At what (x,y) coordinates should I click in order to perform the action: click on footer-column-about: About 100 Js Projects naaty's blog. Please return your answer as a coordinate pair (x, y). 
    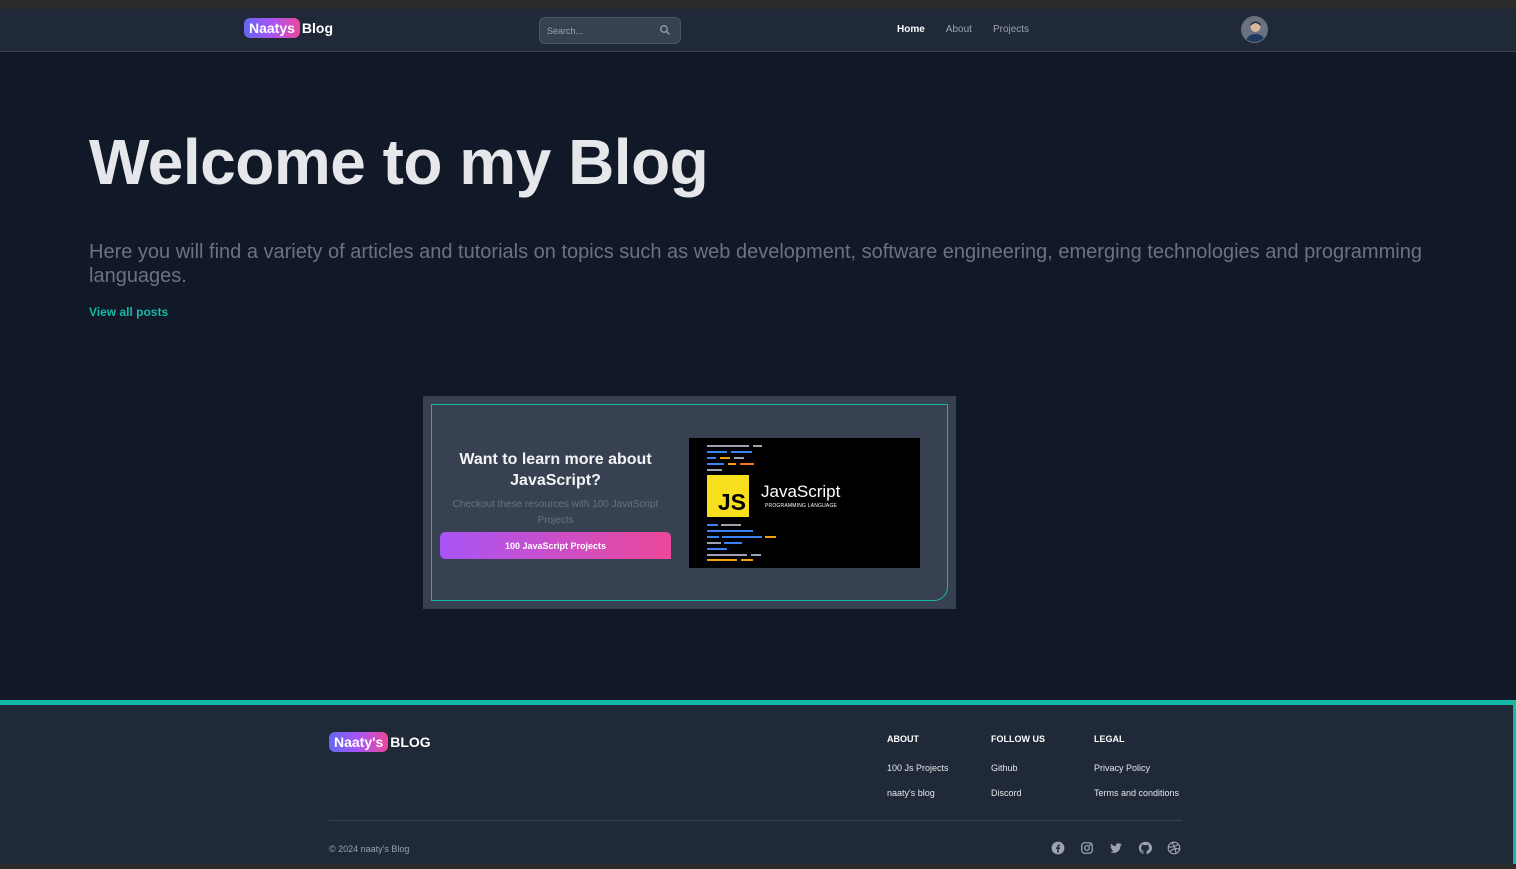
    Looking at the image, I should click on (918, 766).